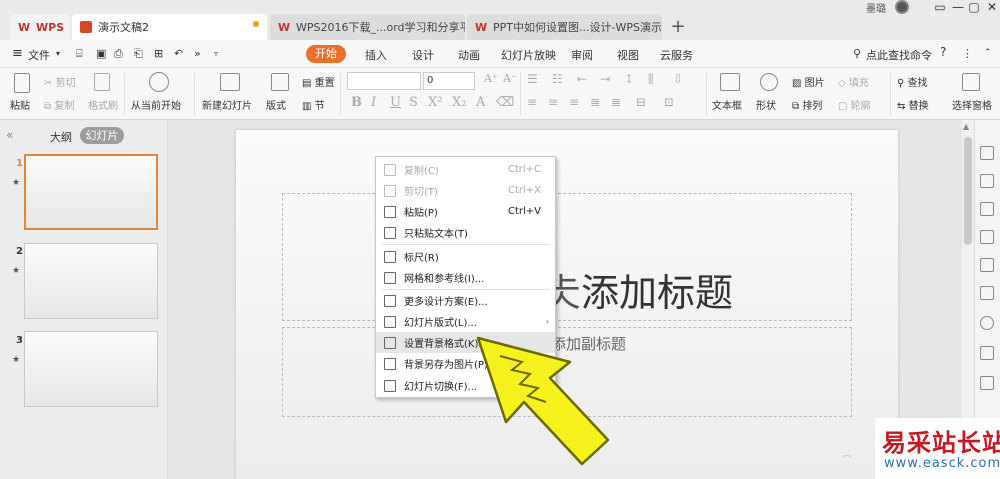 This screenshot has height=479, width=1000. Describe the element at coordinates (641, 102) in the screenshot. I see `align-text-icon: ⊟` at that location.